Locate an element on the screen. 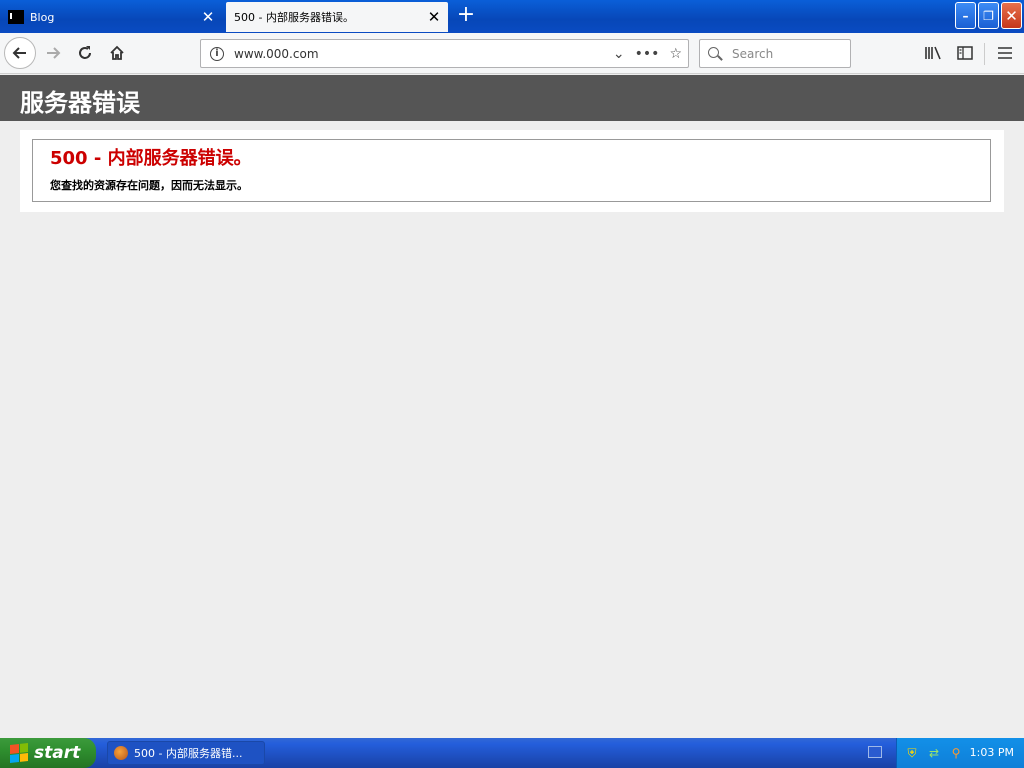 Image resolution: width=1024 pixels, height=768 pixels. back-button is located at coordinates (20, 53).